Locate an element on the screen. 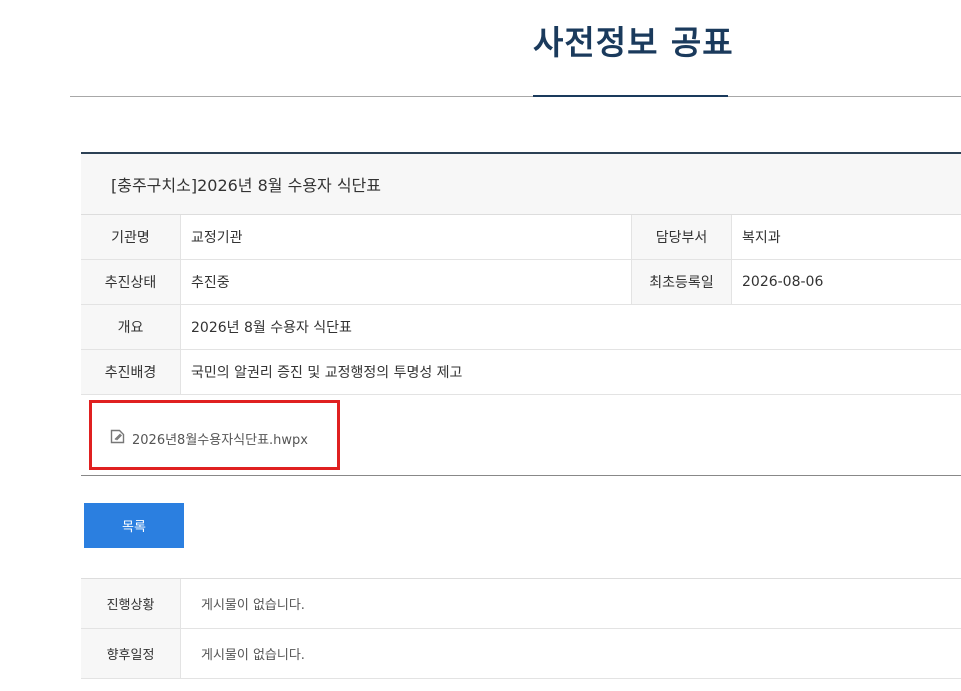  progress-value: 게시물이 없습니다. is located at coordinates (253, 605).